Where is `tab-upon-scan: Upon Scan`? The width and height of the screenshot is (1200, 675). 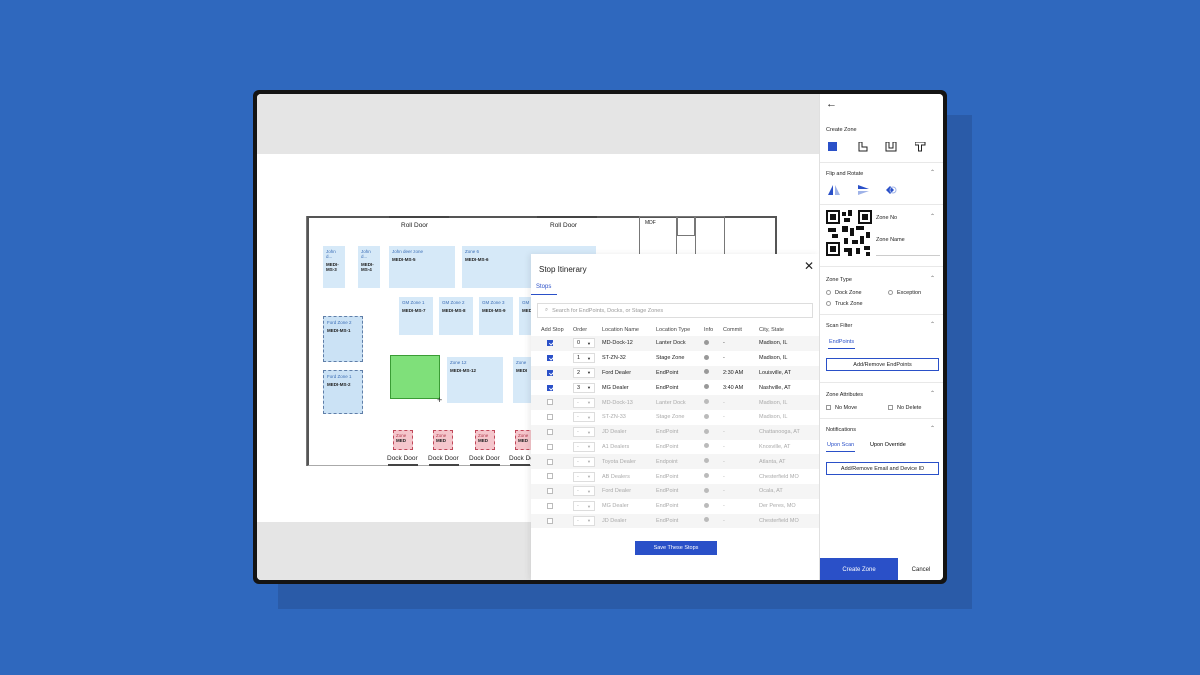 tab-upon-scan: Upon Scan is located at coordinates (841, 445).